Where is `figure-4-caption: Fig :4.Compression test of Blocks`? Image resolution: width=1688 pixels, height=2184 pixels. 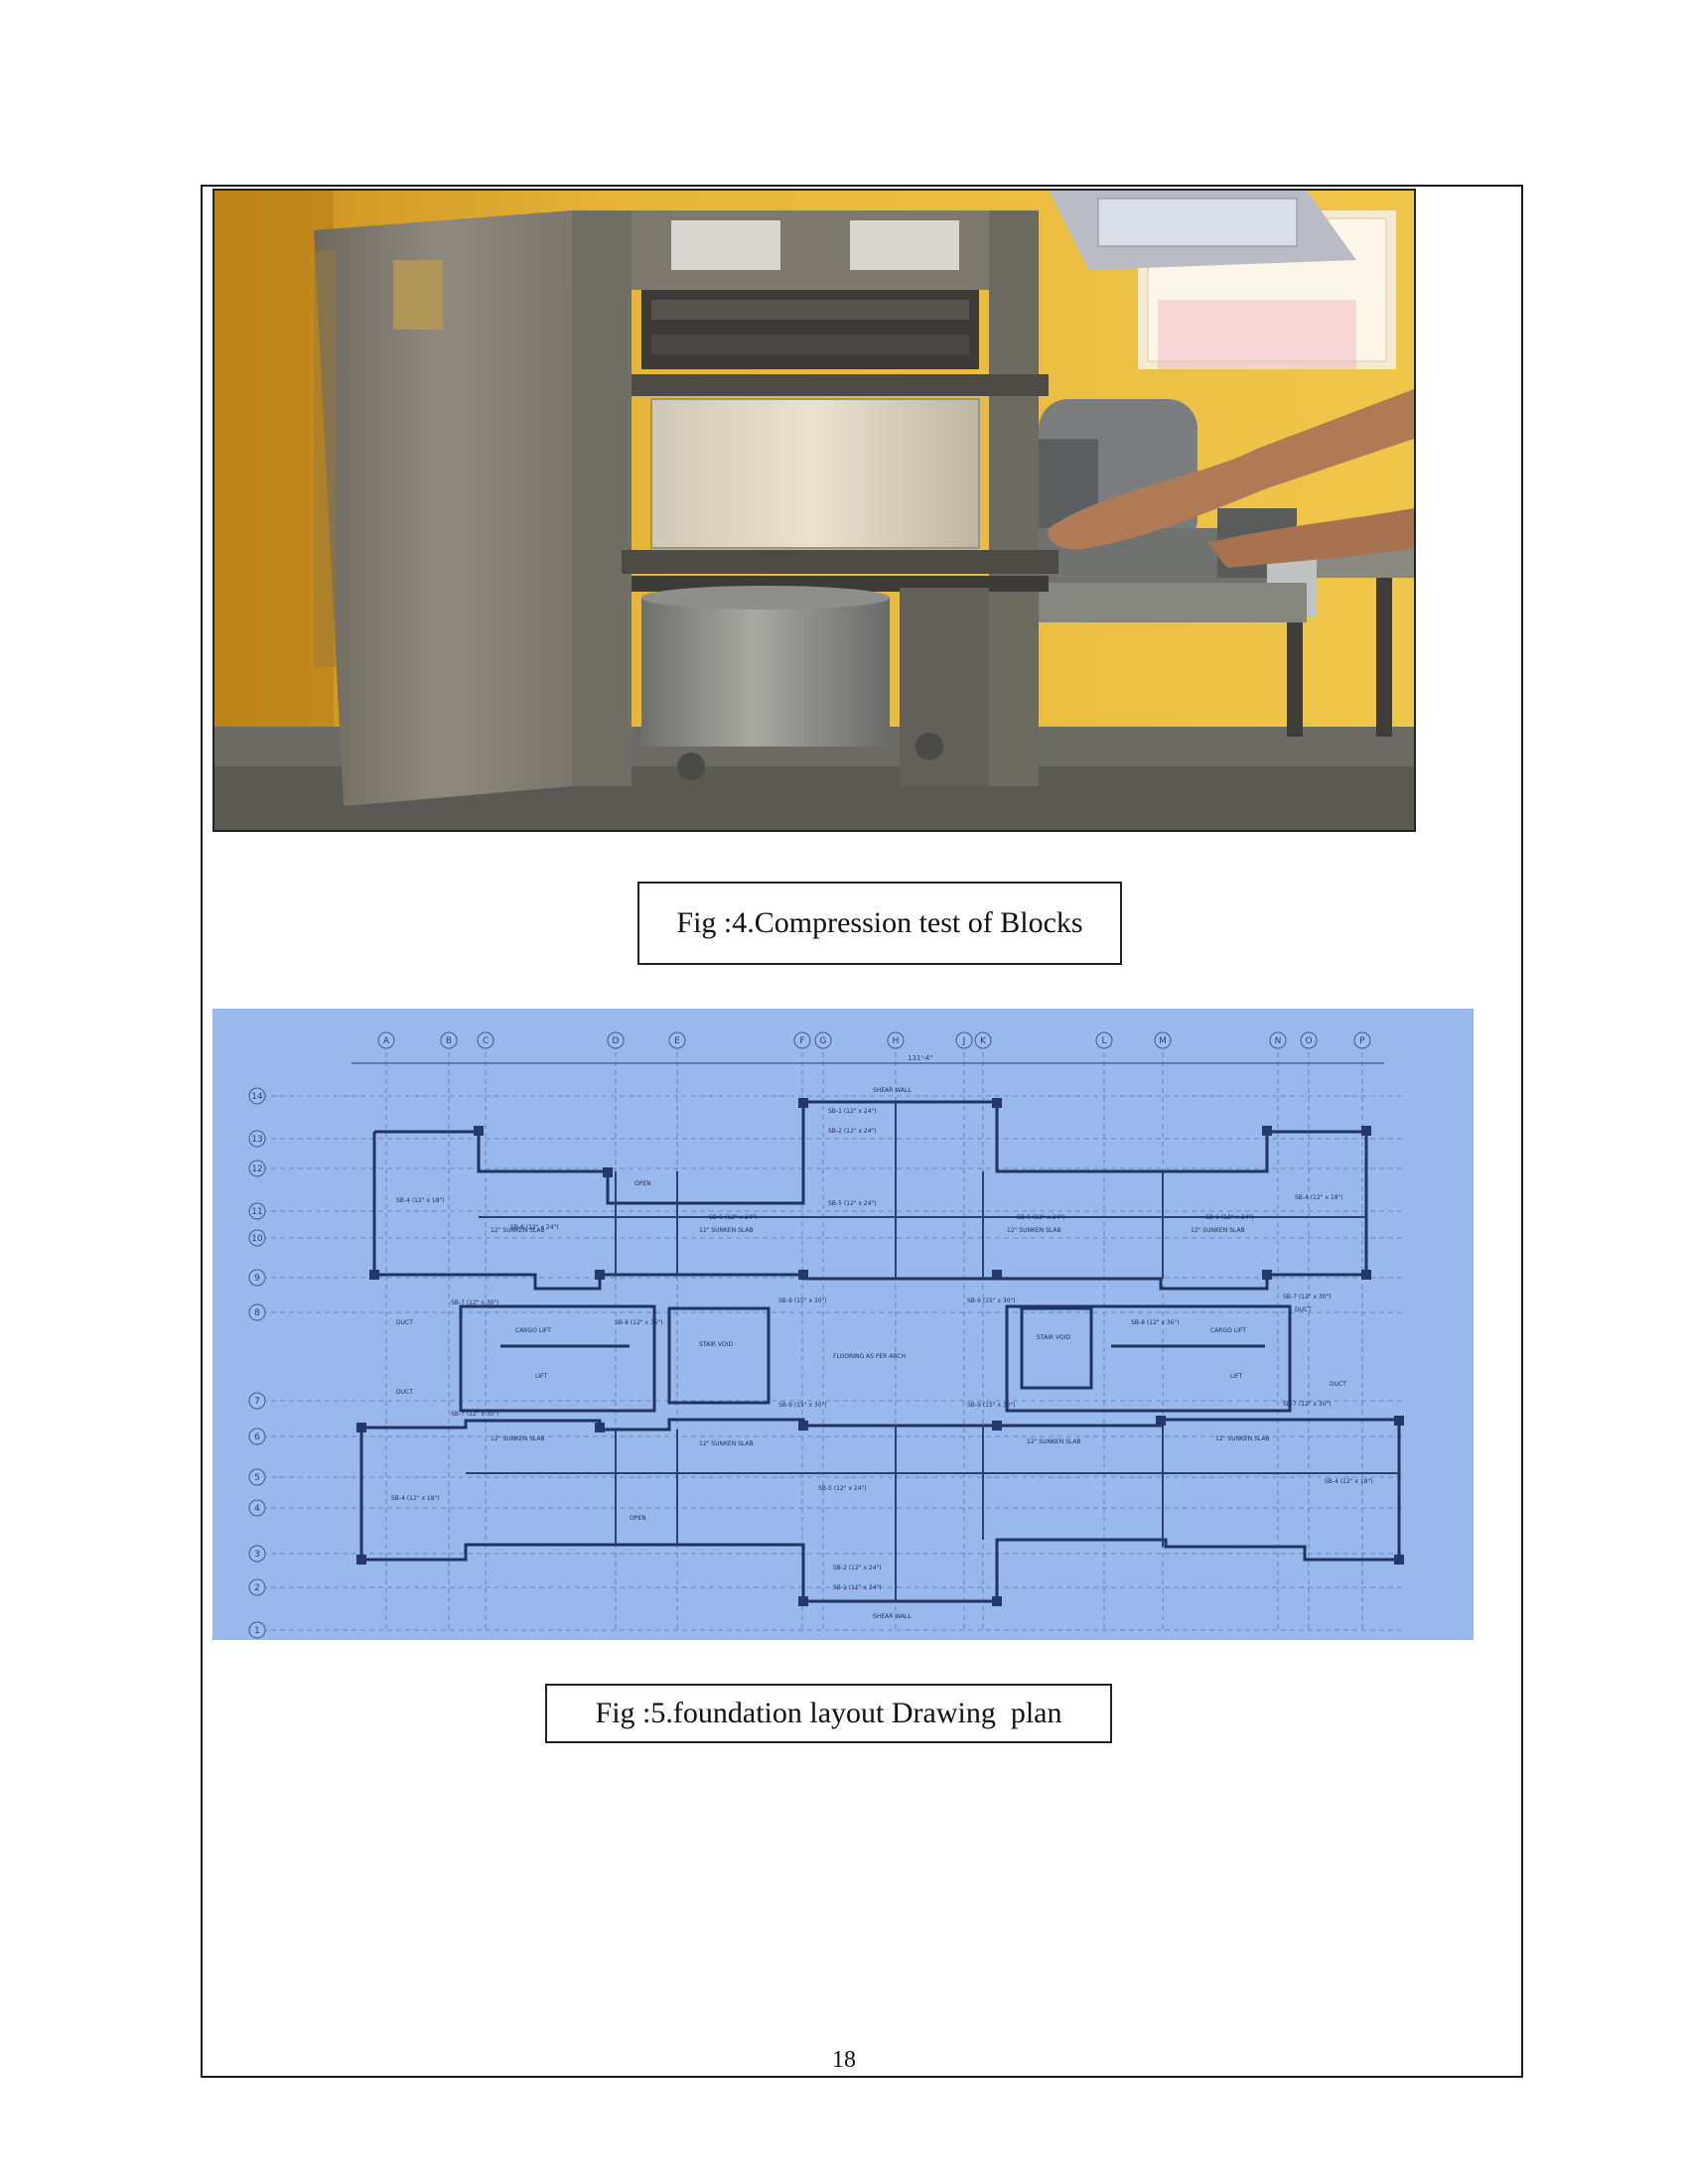
figure-4-caption: Fig :4.Compression test of Blocks is located at coordinates (879, 923).